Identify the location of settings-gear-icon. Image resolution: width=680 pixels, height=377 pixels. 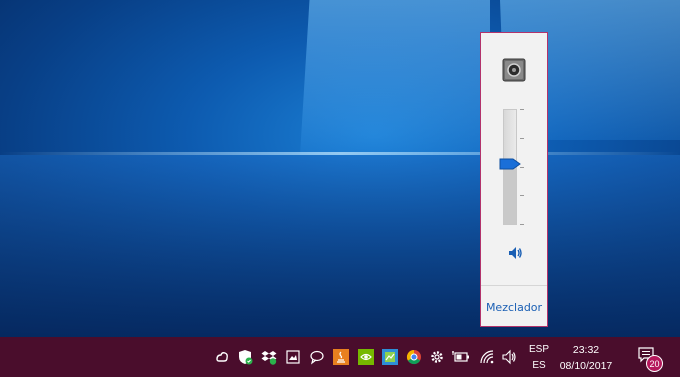
(437, 357).